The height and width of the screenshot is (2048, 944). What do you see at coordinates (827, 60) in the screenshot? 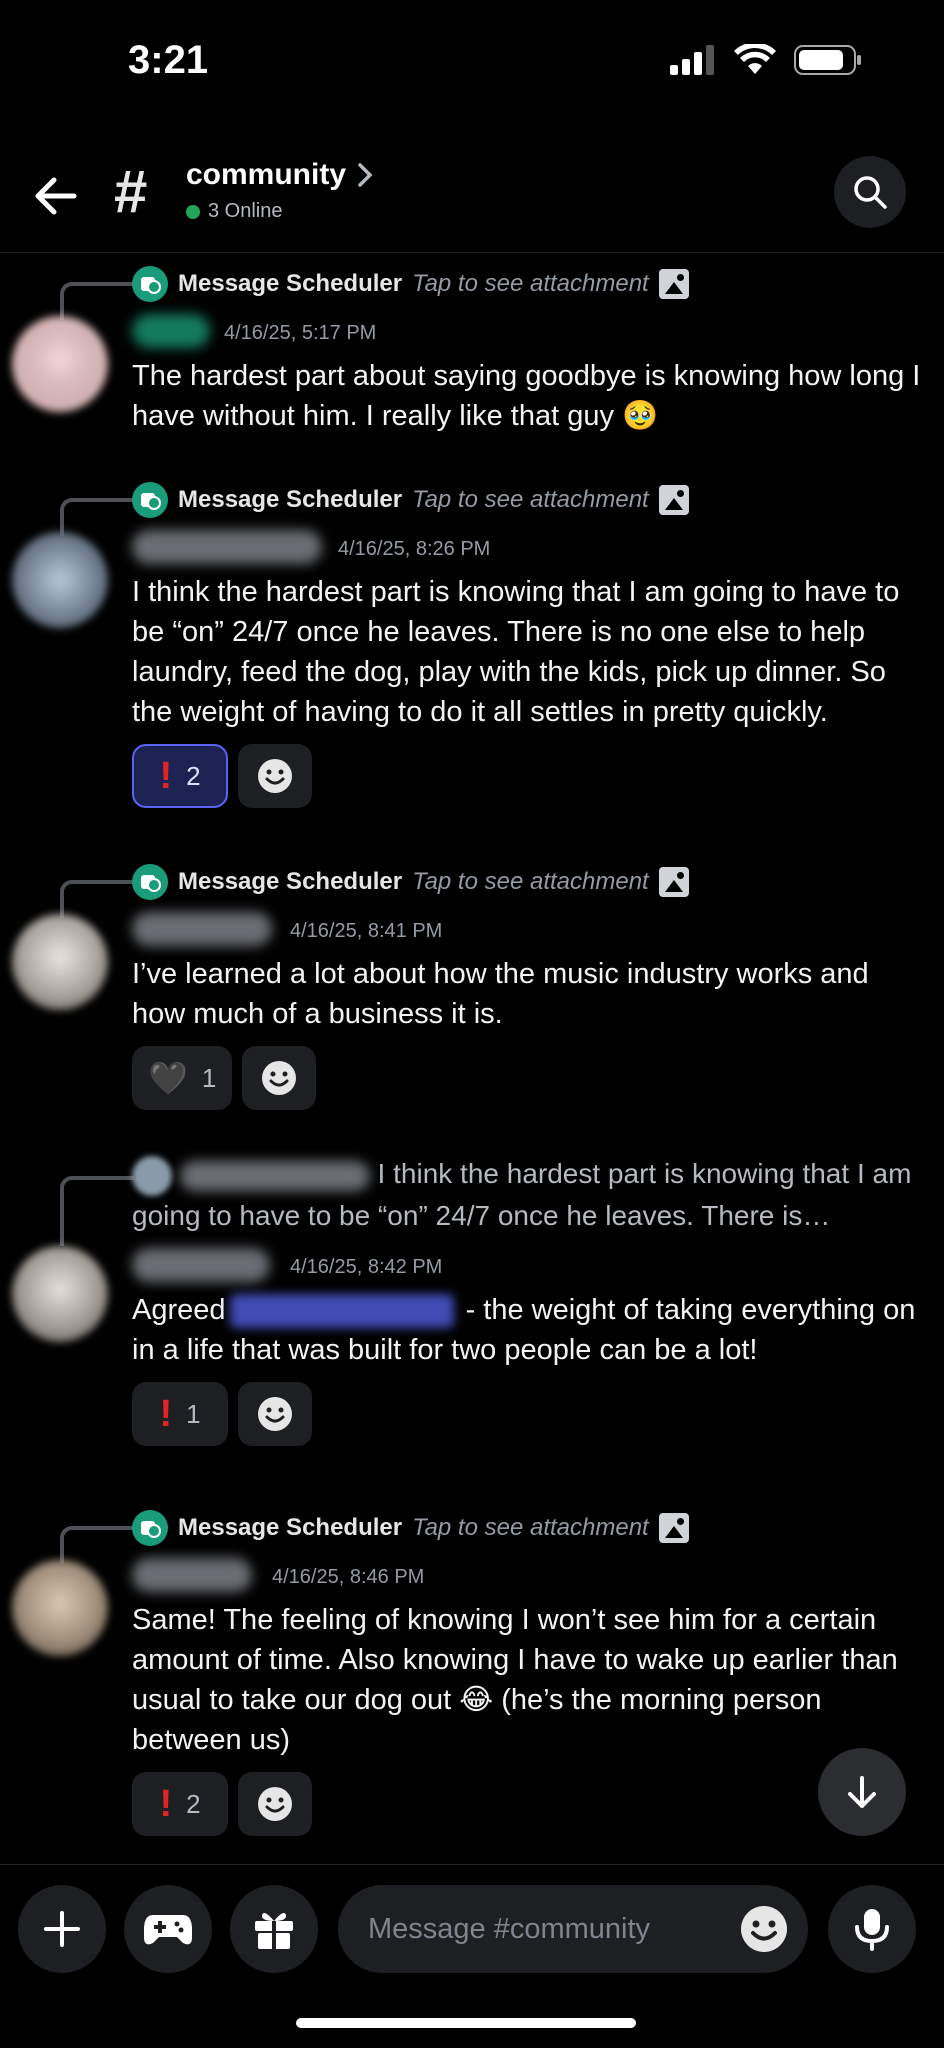
I see `battery-icon` at bounding box center [827, 60].